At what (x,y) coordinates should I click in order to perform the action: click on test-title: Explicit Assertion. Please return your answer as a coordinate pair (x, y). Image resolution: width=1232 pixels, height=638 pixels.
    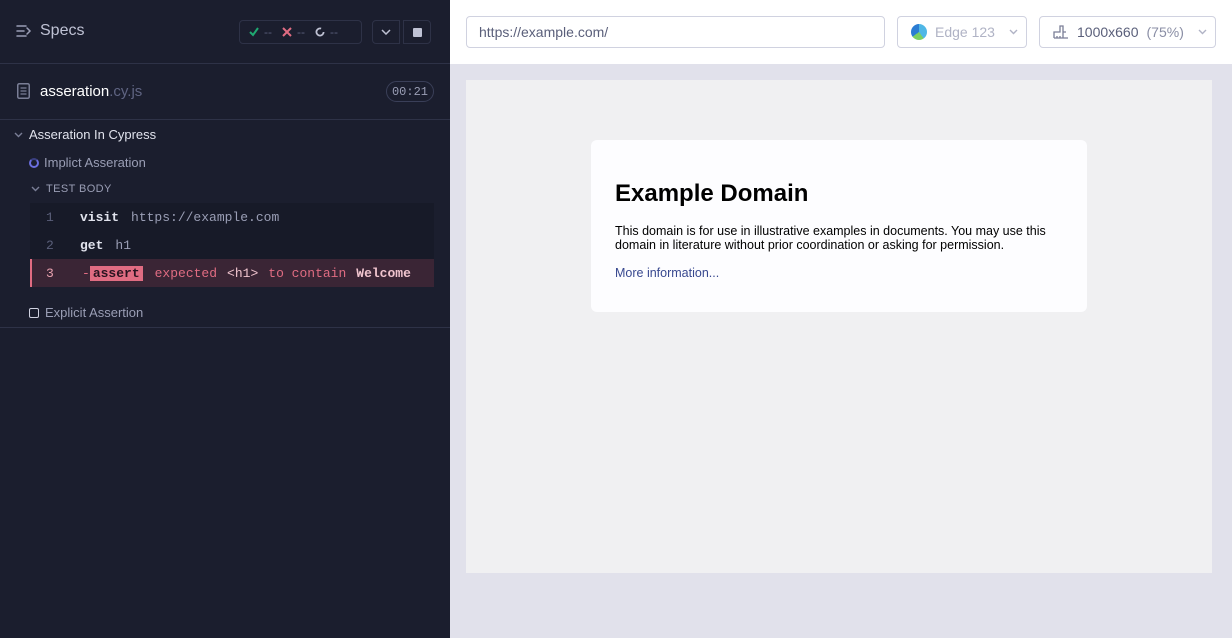
    Looking at the image, I should click on (94, 312).